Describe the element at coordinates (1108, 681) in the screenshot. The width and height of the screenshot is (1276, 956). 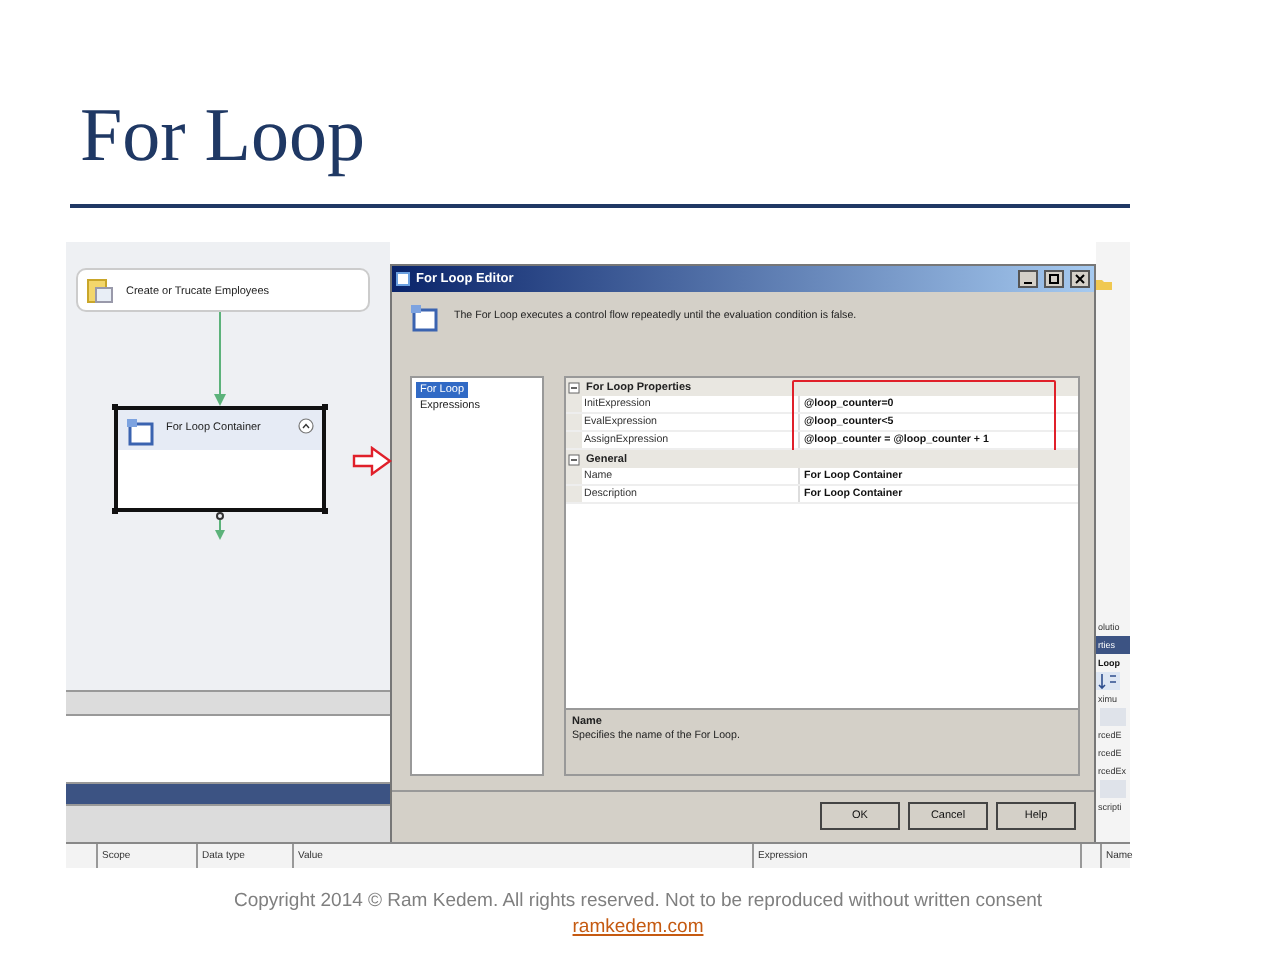
I see `sort-icon` at that location.